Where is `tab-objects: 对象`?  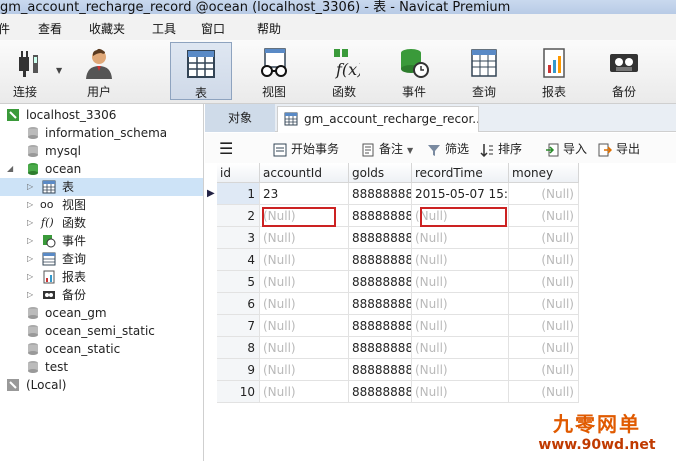 tab-objects: 对象 is located at coordinates (240, 118).